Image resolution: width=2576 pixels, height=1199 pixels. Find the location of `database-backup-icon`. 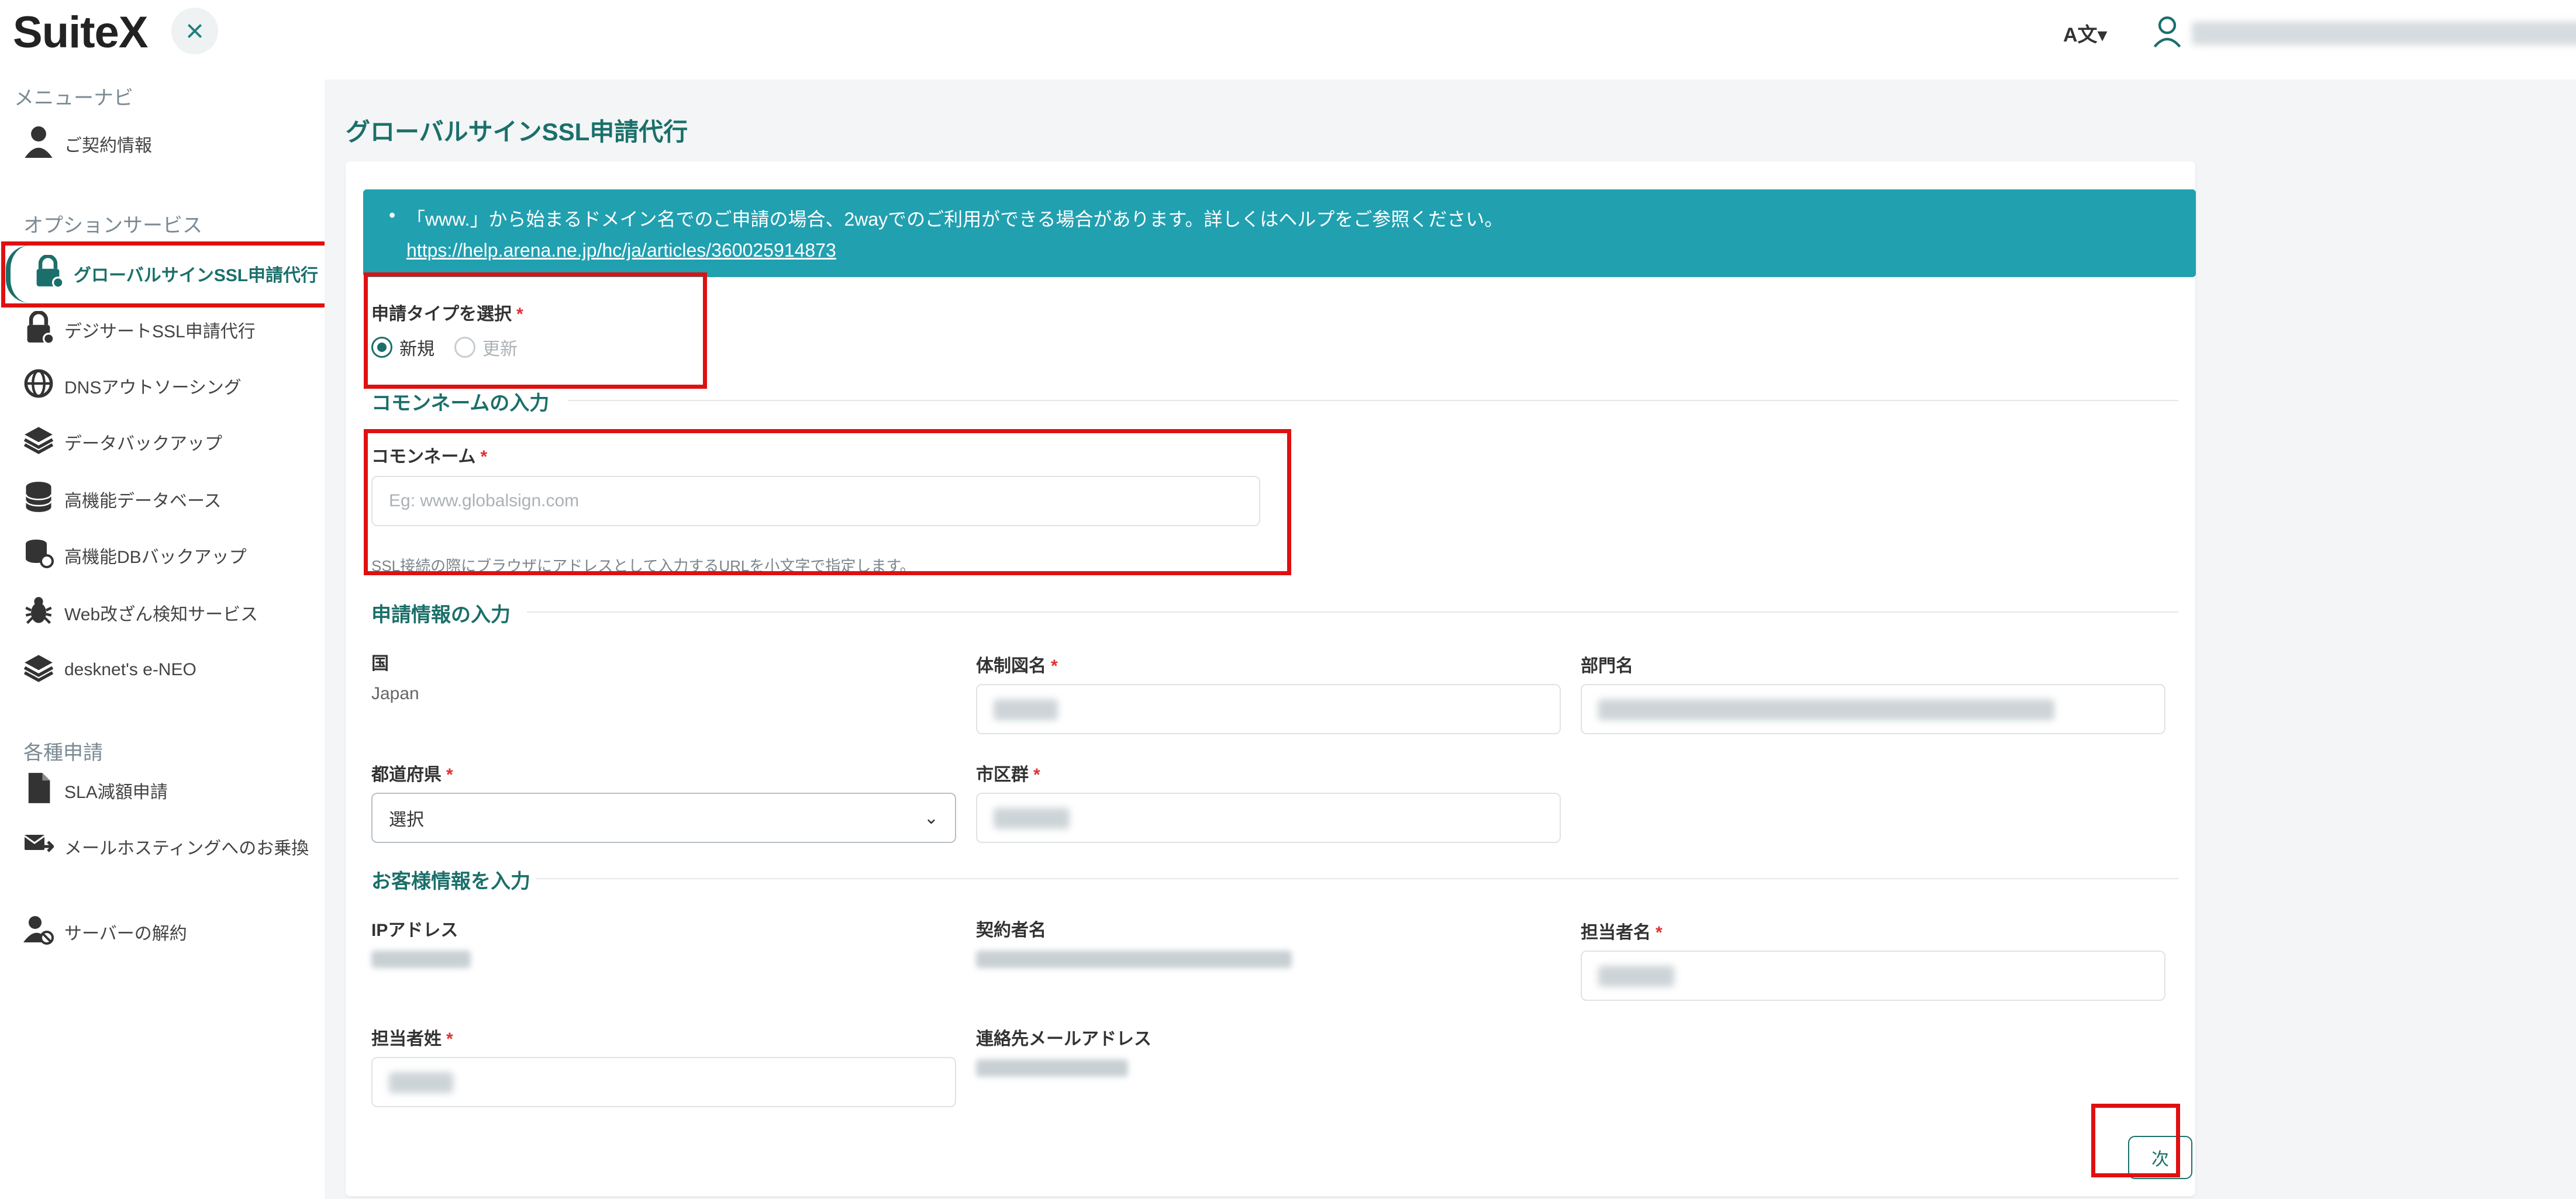

database-backup-icon is located at coordinates (38, 555).